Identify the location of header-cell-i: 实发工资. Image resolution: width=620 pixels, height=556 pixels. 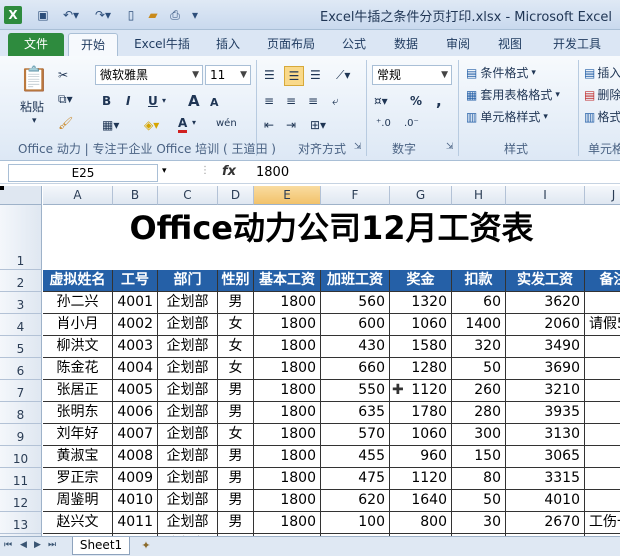
(545, 281).